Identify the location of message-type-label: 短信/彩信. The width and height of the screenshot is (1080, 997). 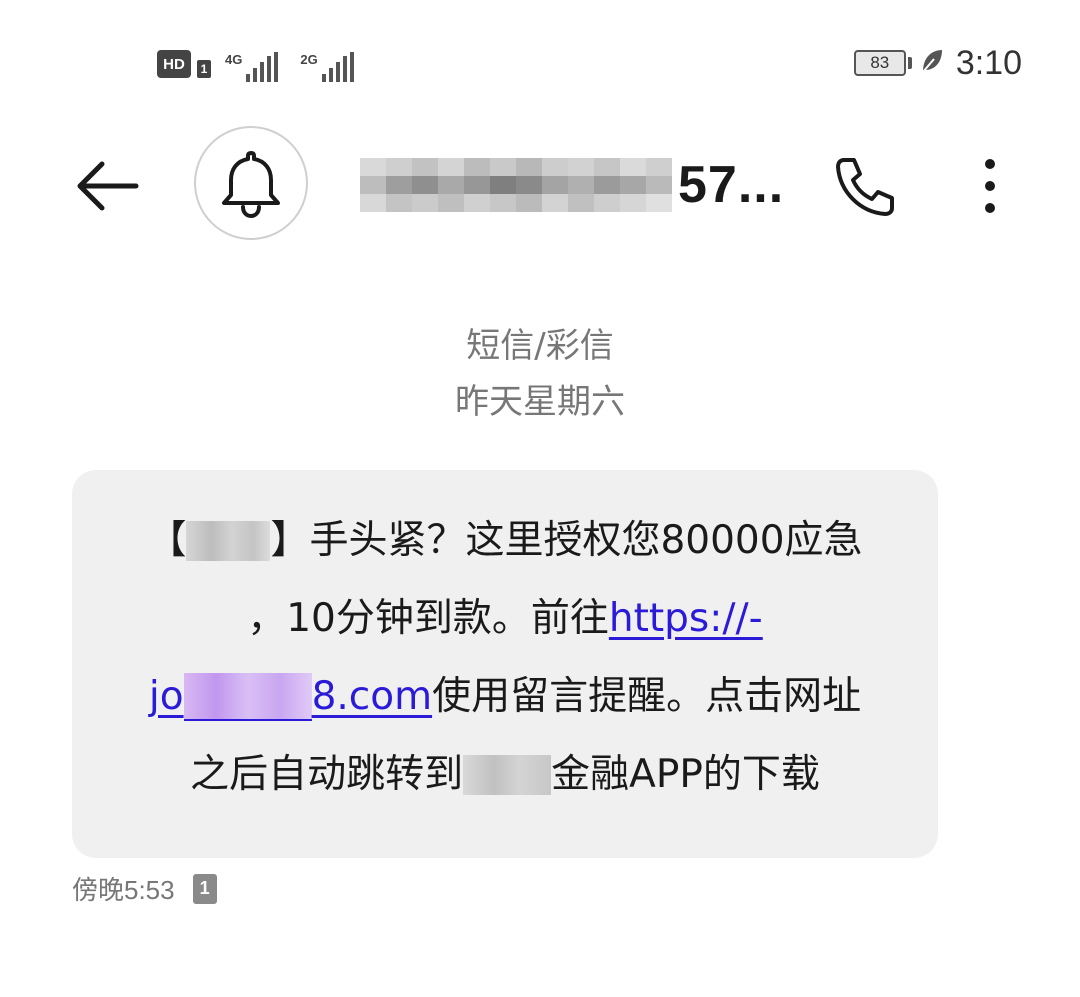
(540, 346).